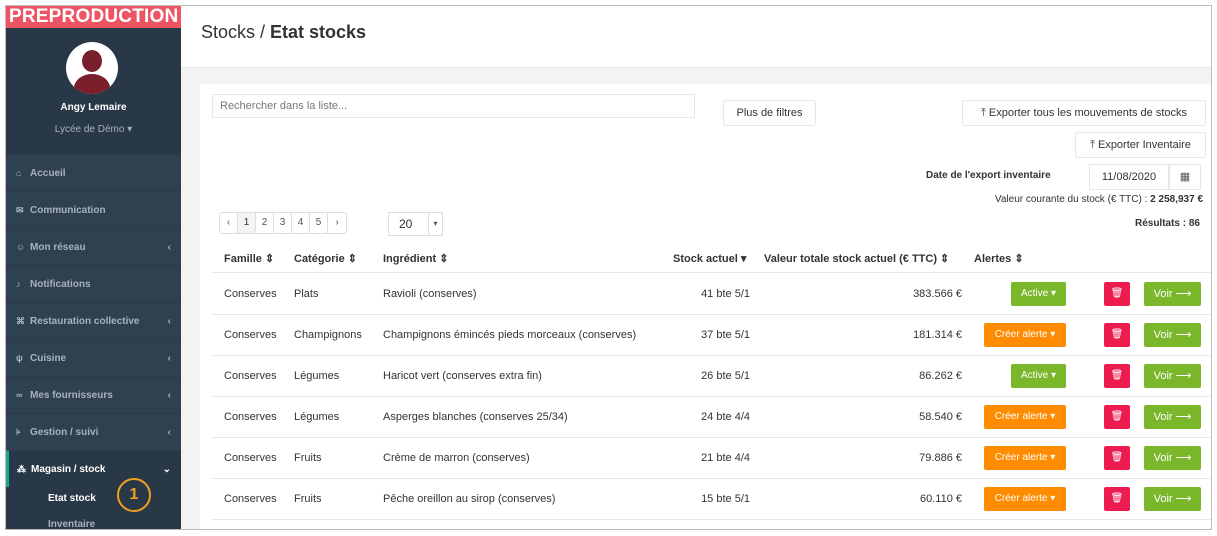  What do you see at coordinates (1129, 177) in the screenshot?
I see `export-date-input: 11/08/2020` at bounding box center [1129, 177].